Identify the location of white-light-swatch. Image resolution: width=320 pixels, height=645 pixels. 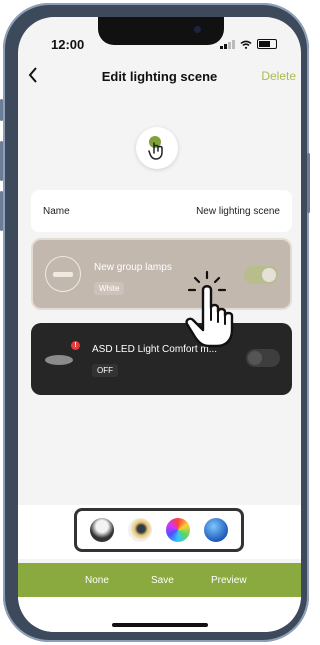
(102, 530).